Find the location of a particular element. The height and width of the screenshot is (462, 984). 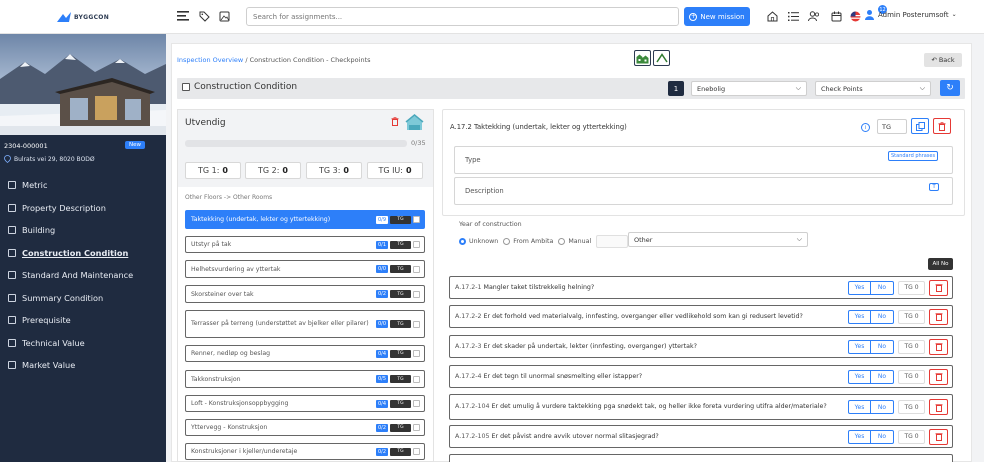

other-select: Other ⌵ is located at coordinates (718, 239).